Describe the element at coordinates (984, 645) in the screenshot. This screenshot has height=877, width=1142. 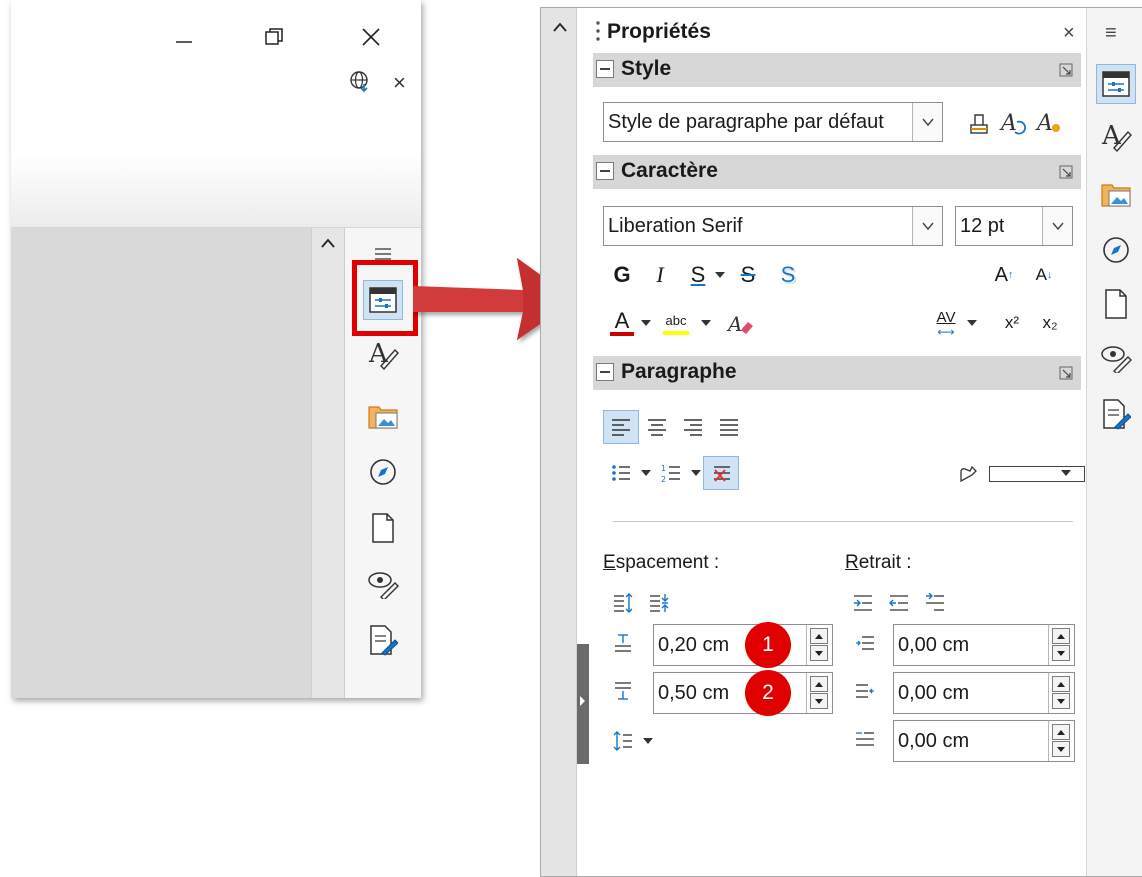
I see `before-indent-spinbox: 0,00 cm` at that location.